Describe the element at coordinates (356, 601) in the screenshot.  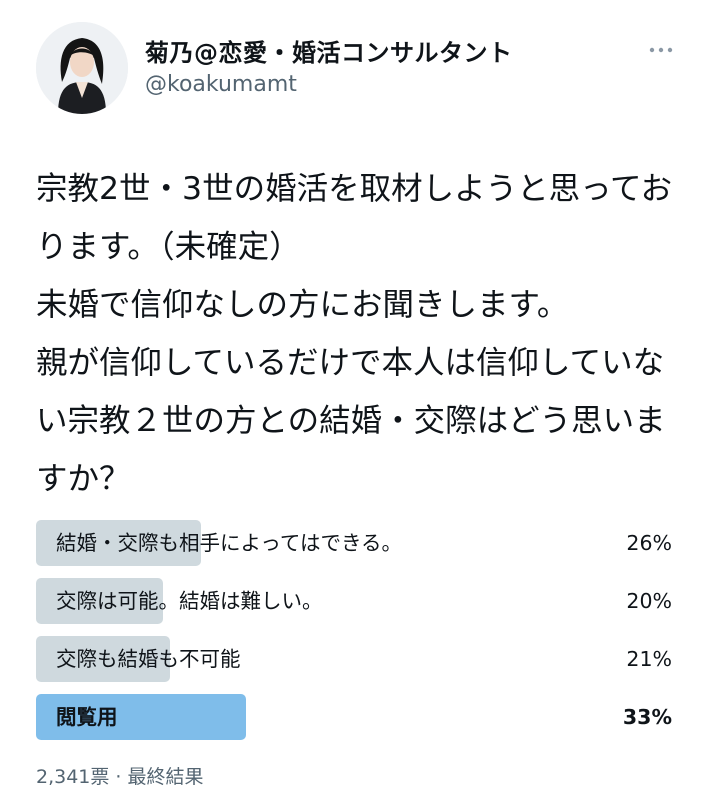
I see `poll-option: 交際は可能。結婚は難しい。 20%` at that location.